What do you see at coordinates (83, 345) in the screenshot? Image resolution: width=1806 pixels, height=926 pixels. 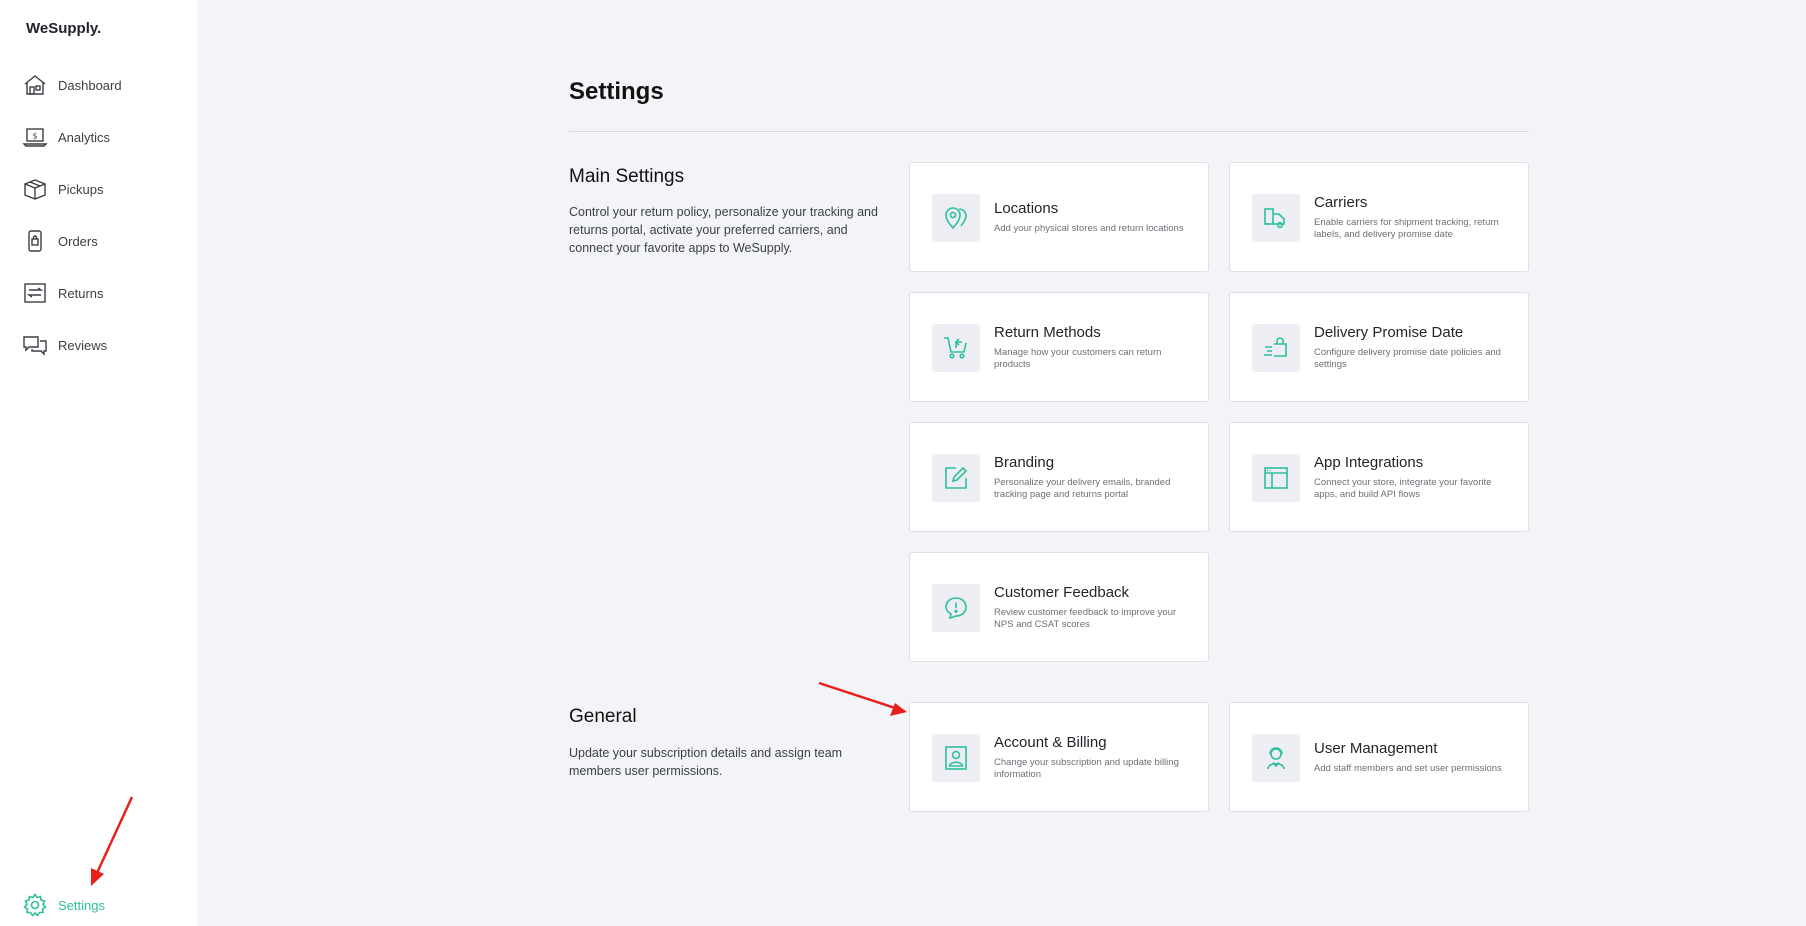 I see `sidebar-item-label: Reviews` at bounding box center [83, 345].